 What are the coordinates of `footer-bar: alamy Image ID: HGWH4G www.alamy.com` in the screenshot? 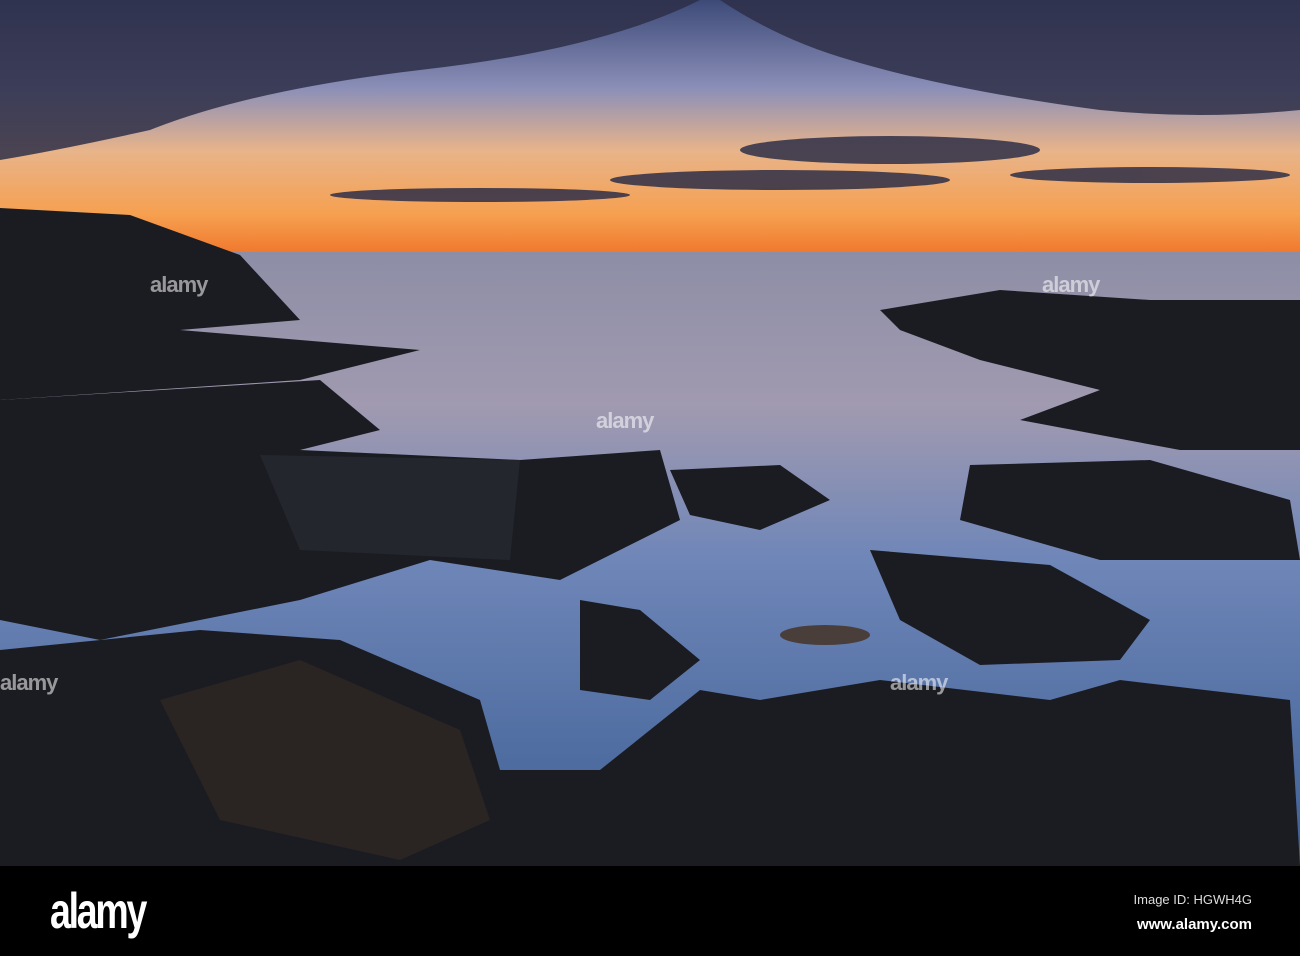 It's located at (650, 911).